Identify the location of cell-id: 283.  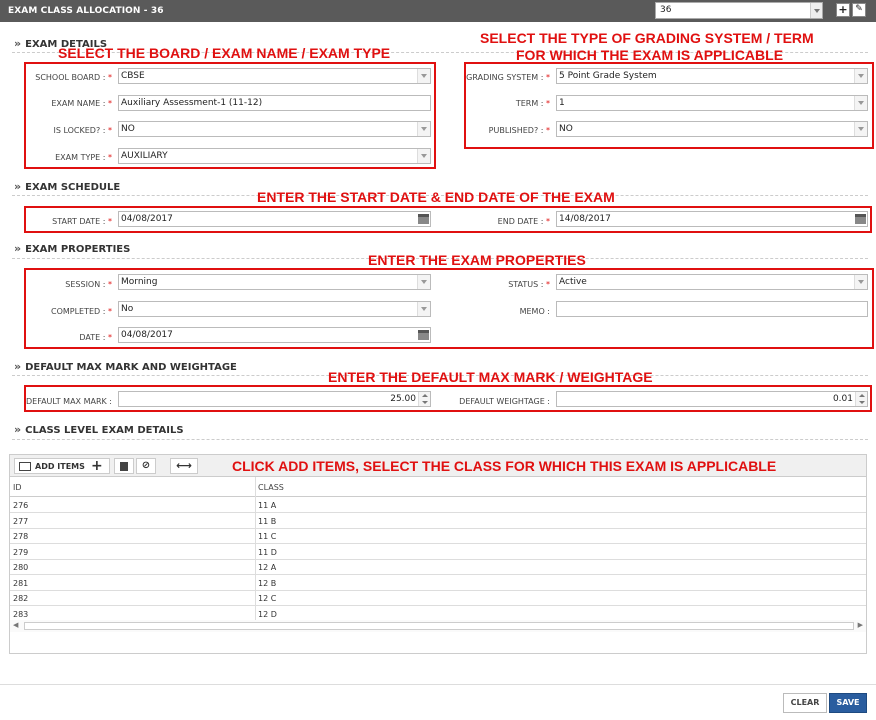
(21, 614).